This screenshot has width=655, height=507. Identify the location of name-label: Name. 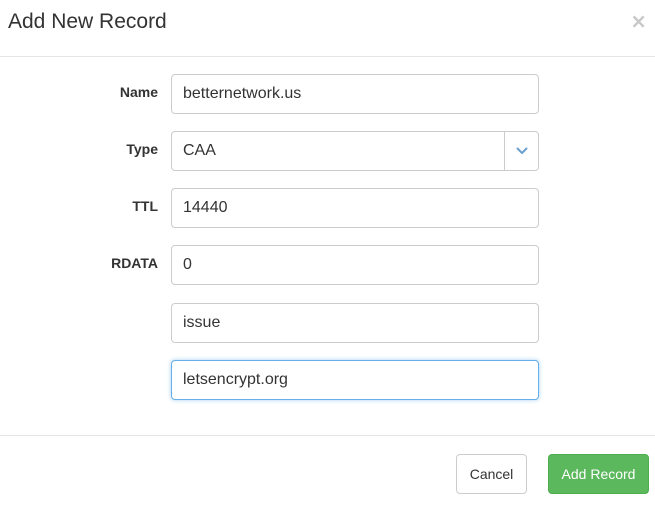
(138, 92).